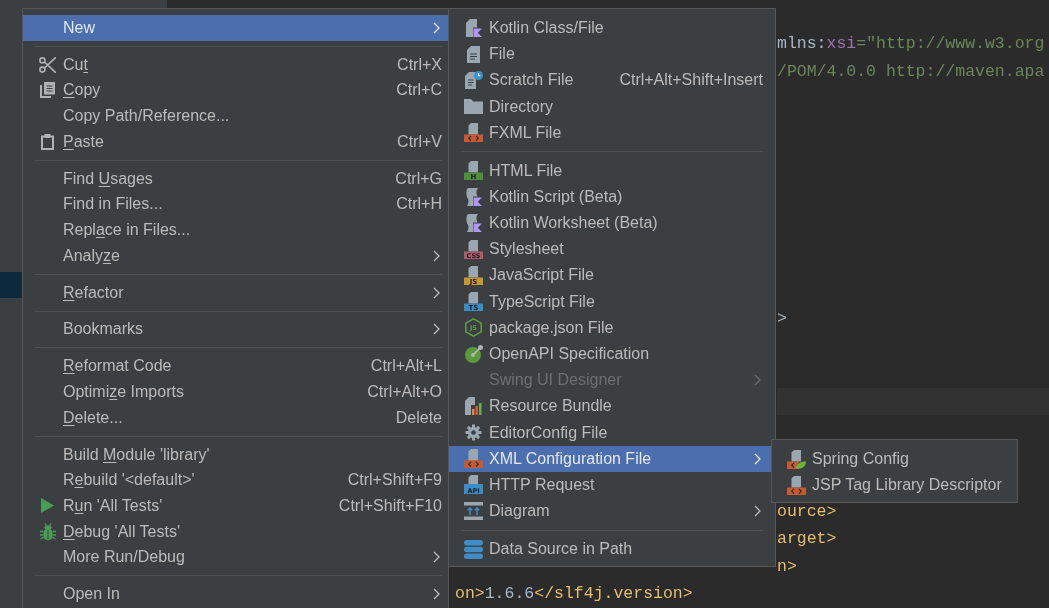 The width and height of the screenshot is (1049, 608). What do you see at coordinates (612, 54) in the screenshot?
I see `menu-item: File` at bounding box center [612, 54].